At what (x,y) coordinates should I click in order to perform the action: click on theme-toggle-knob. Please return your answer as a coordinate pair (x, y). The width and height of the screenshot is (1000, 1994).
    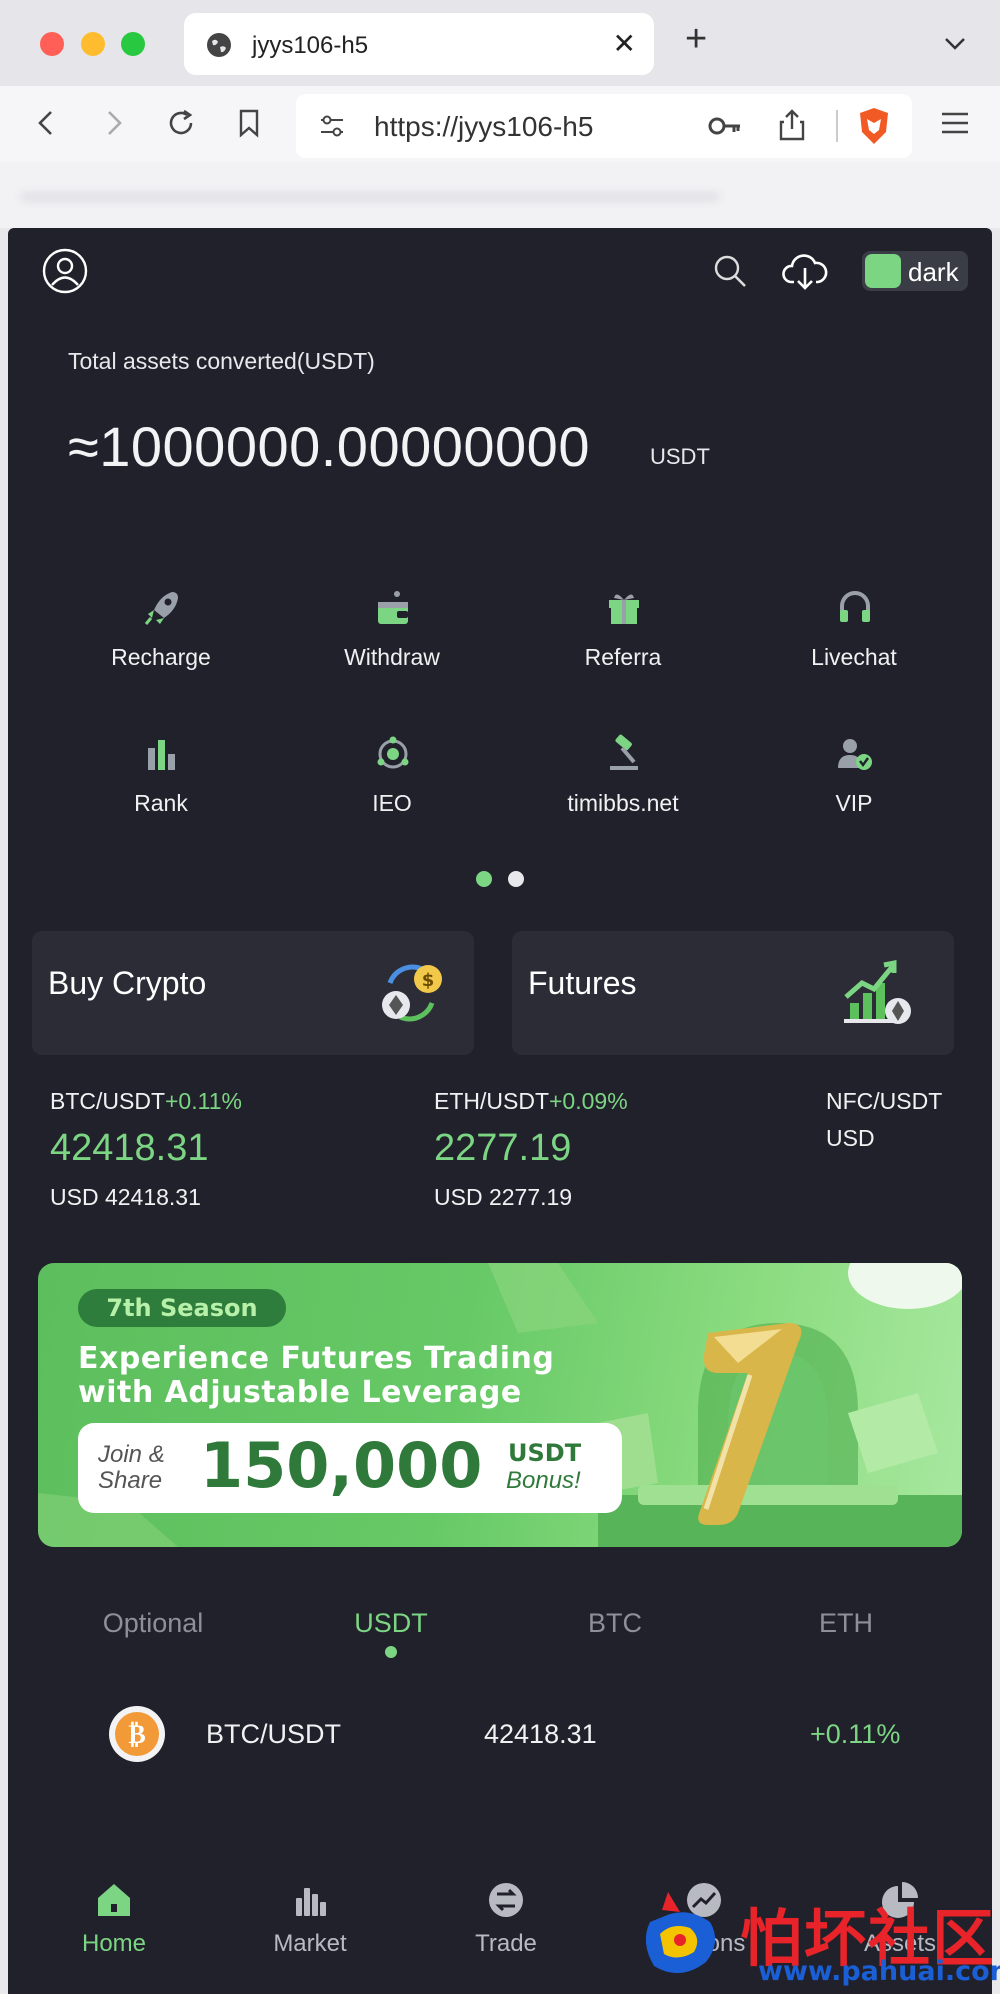
    Looking at the image, I should click on (883, 271).